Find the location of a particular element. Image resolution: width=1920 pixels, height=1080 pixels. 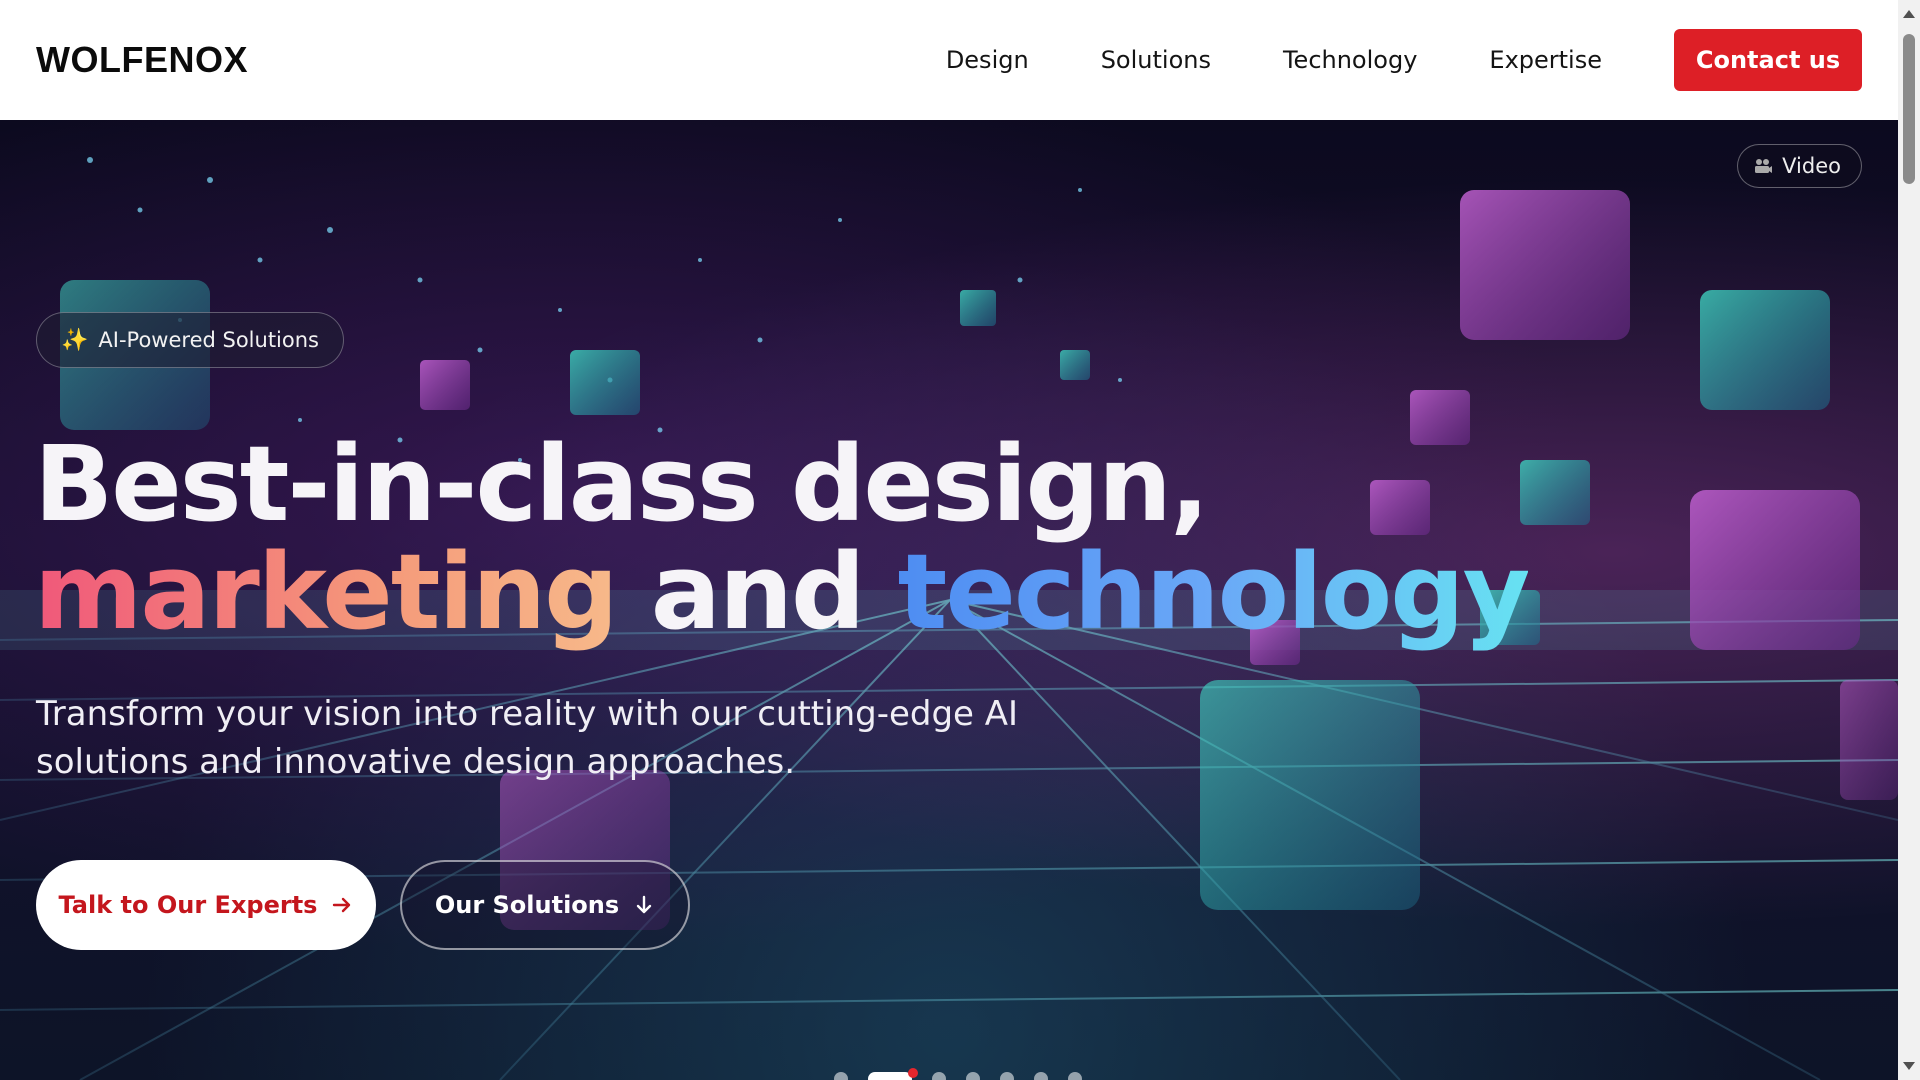

page-scrollbar is located at coordinates (1909, 540).